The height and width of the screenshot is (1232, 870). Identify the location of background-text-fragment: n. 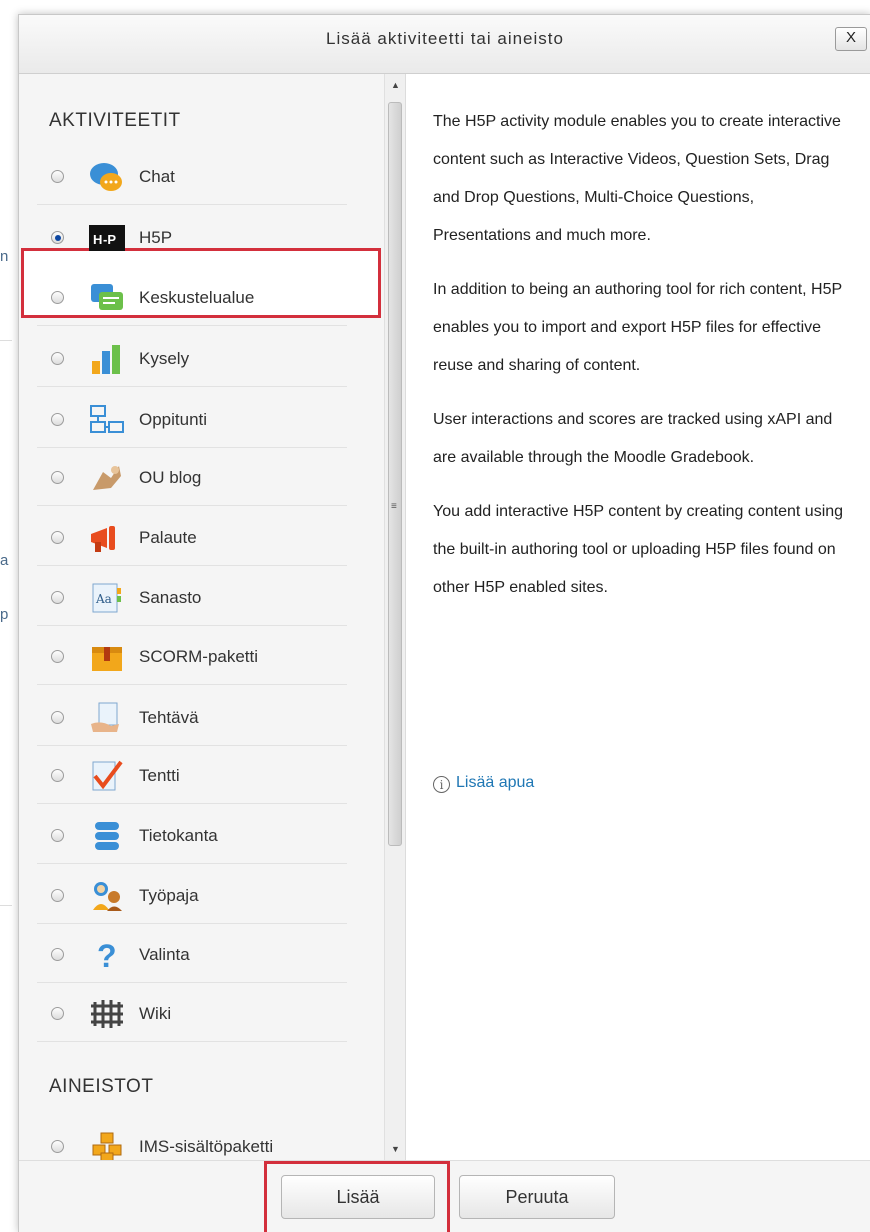
(4, 256).